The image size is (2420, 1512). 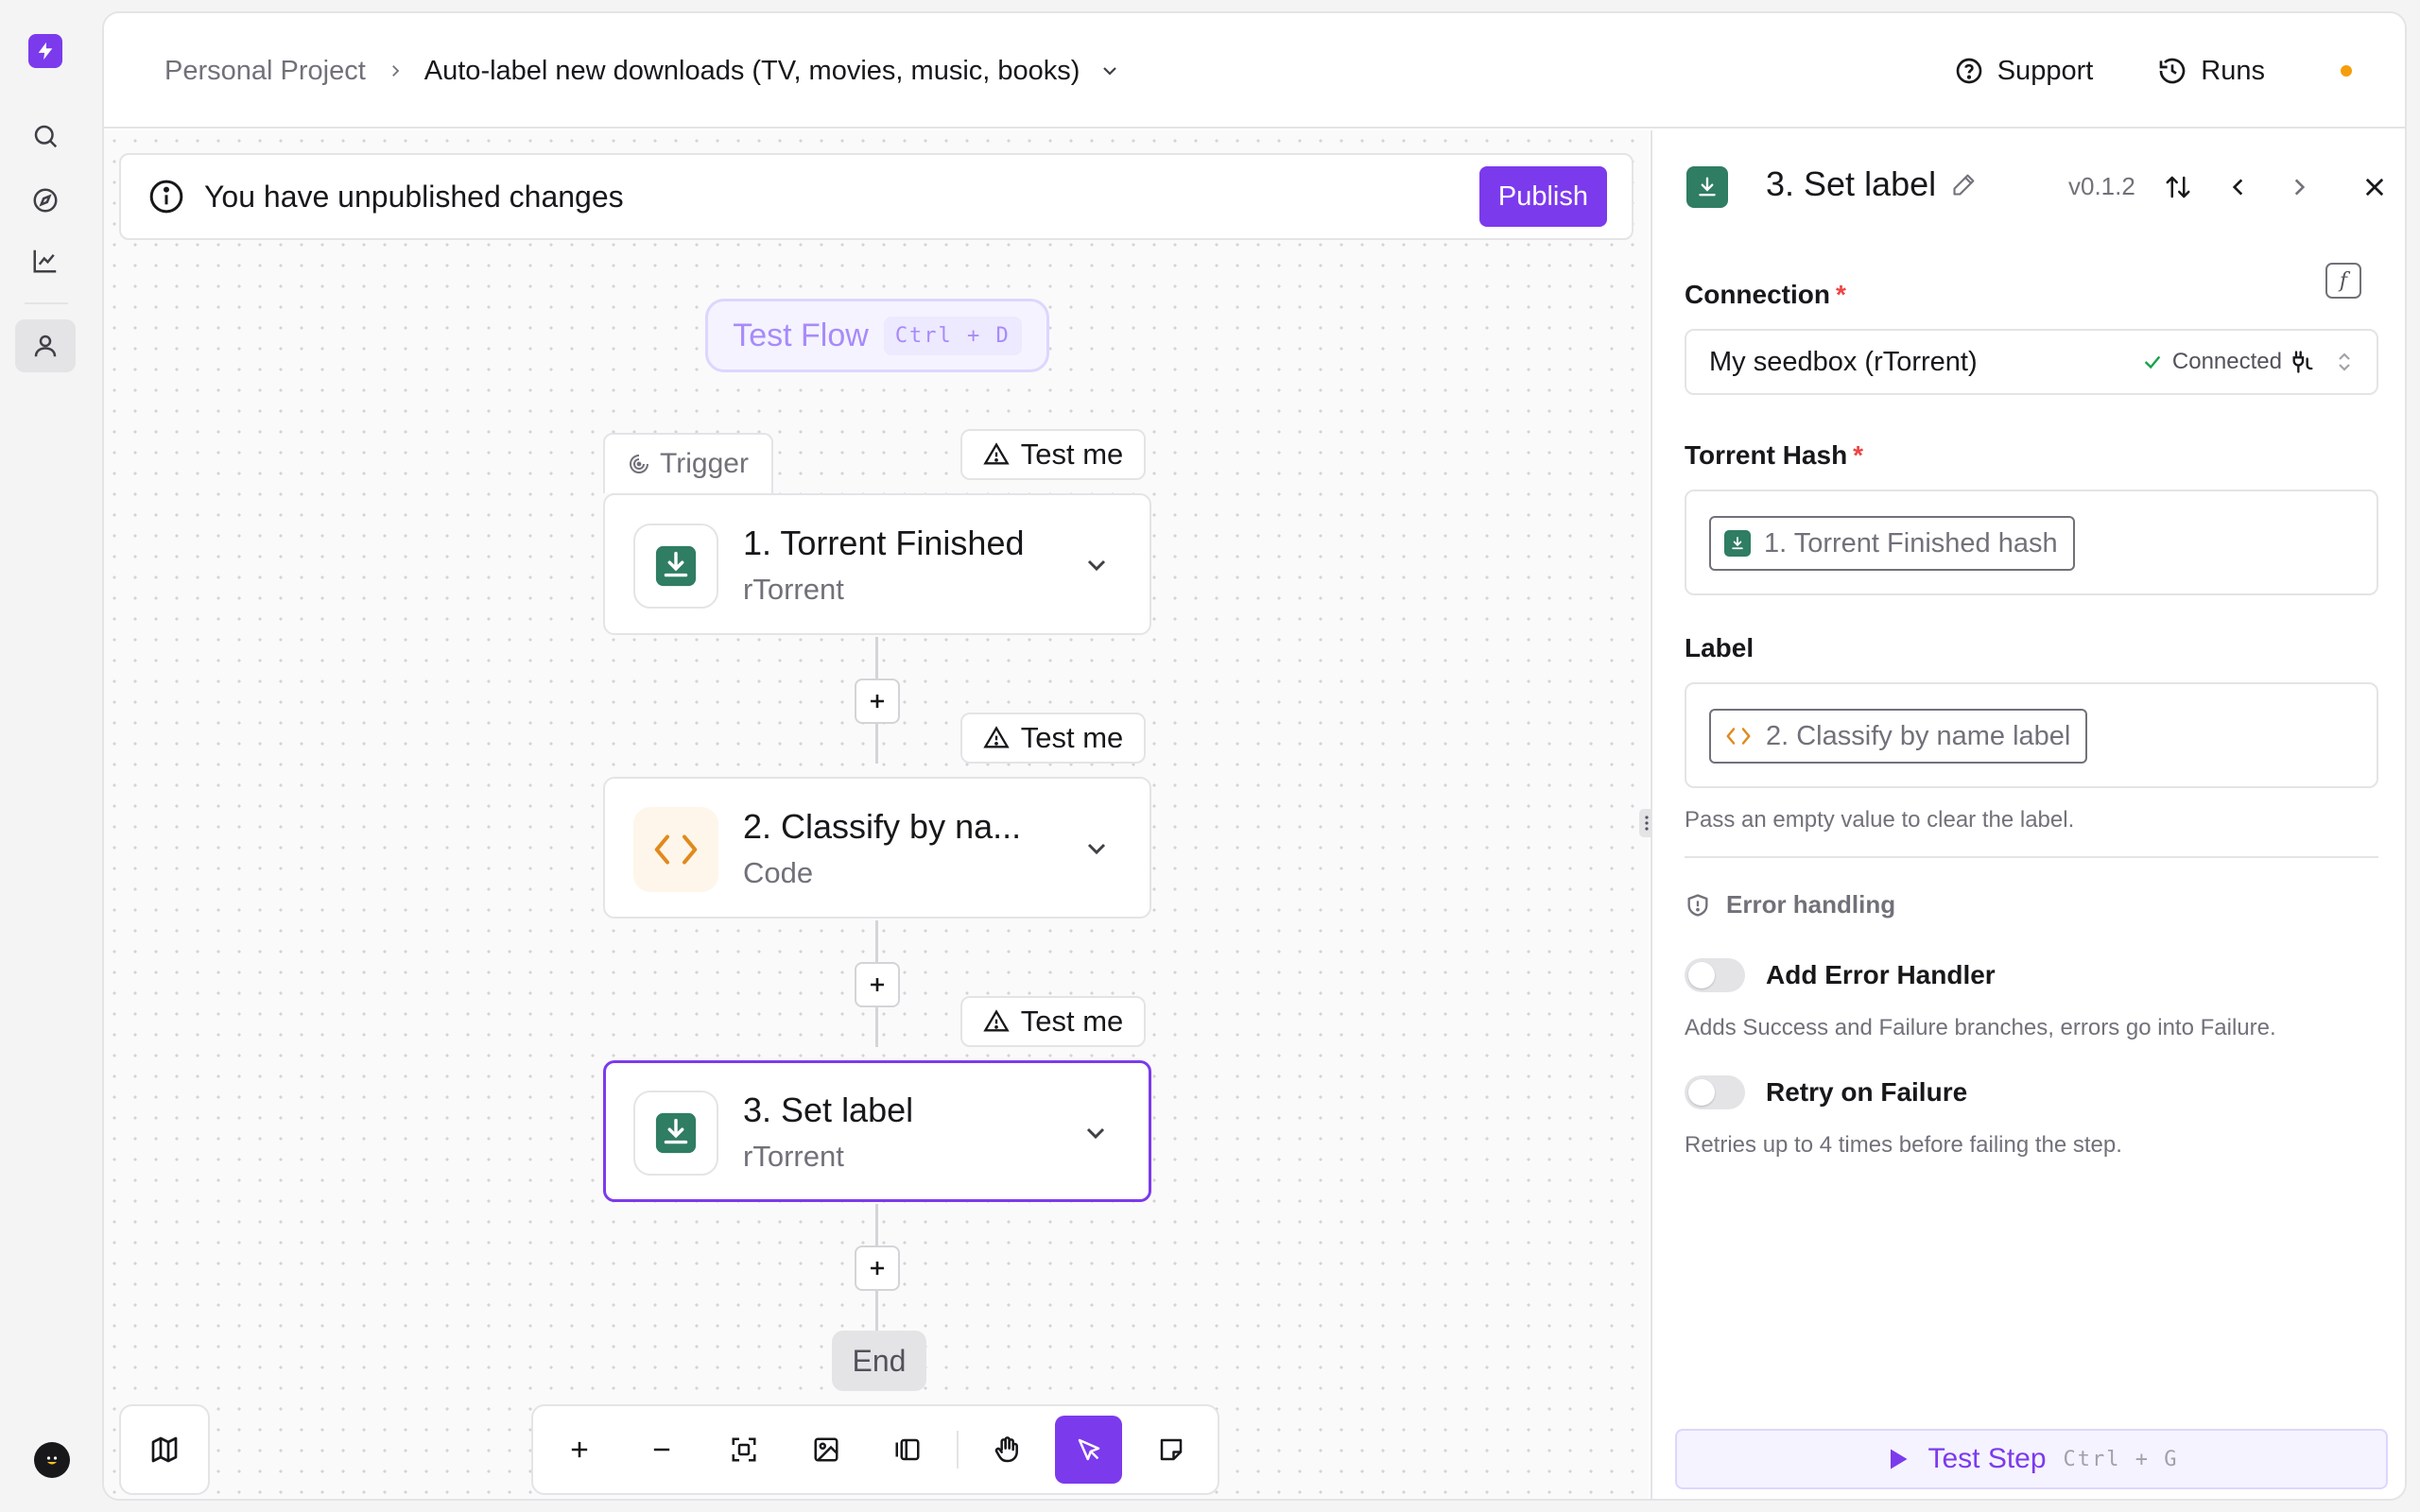 I want to click on panel-icon, so click(x=907, y=1449).